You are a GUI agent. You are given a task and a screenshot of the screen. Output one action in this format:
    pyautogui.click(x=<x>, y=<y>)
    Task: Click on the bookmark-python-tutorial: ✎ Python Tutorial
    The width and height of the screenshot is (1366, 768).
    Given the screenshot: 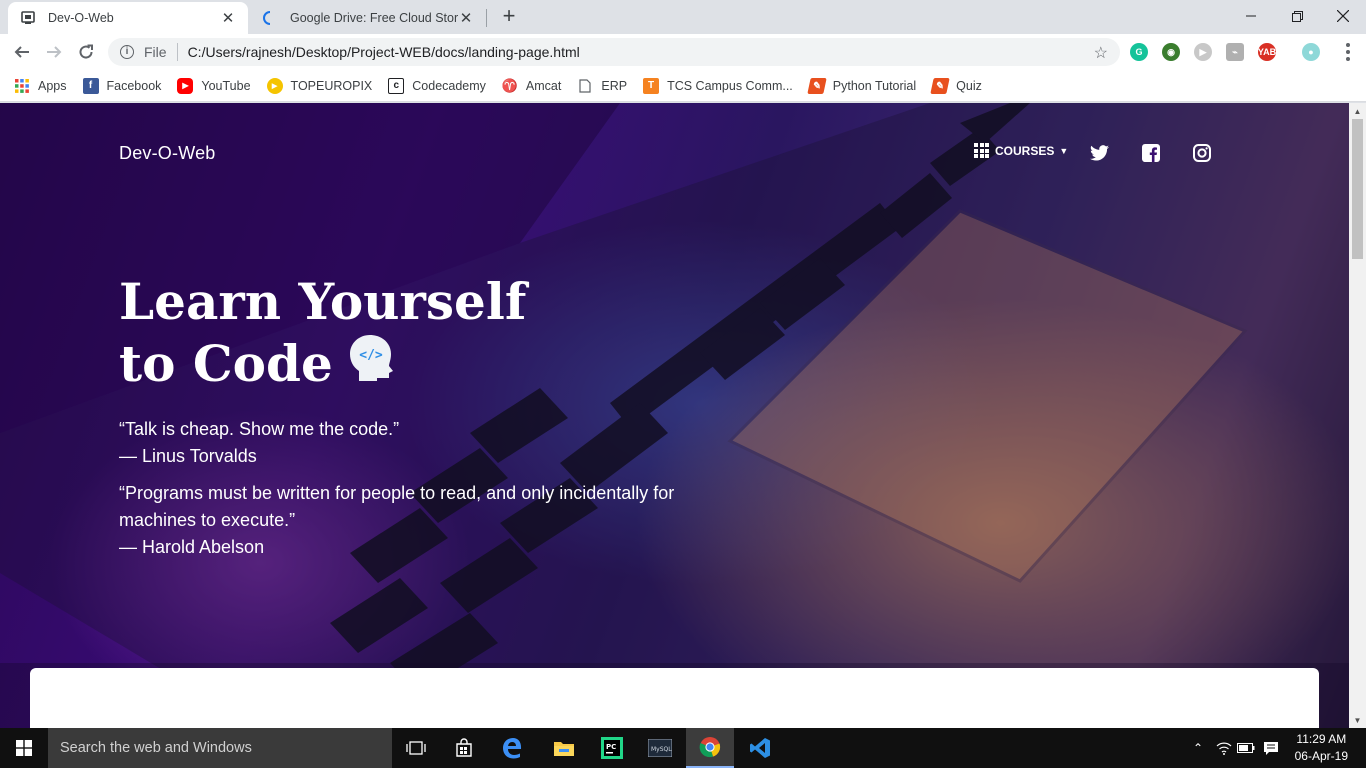 What is the action you would take?
    pyautogui.click(x=861, y=85)
    